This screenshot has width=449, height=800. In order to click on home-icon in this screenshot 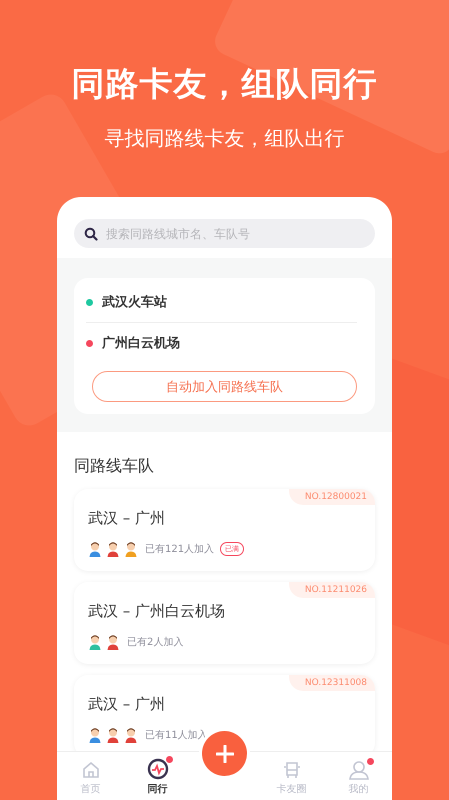, I will do `click(90, 770)`.